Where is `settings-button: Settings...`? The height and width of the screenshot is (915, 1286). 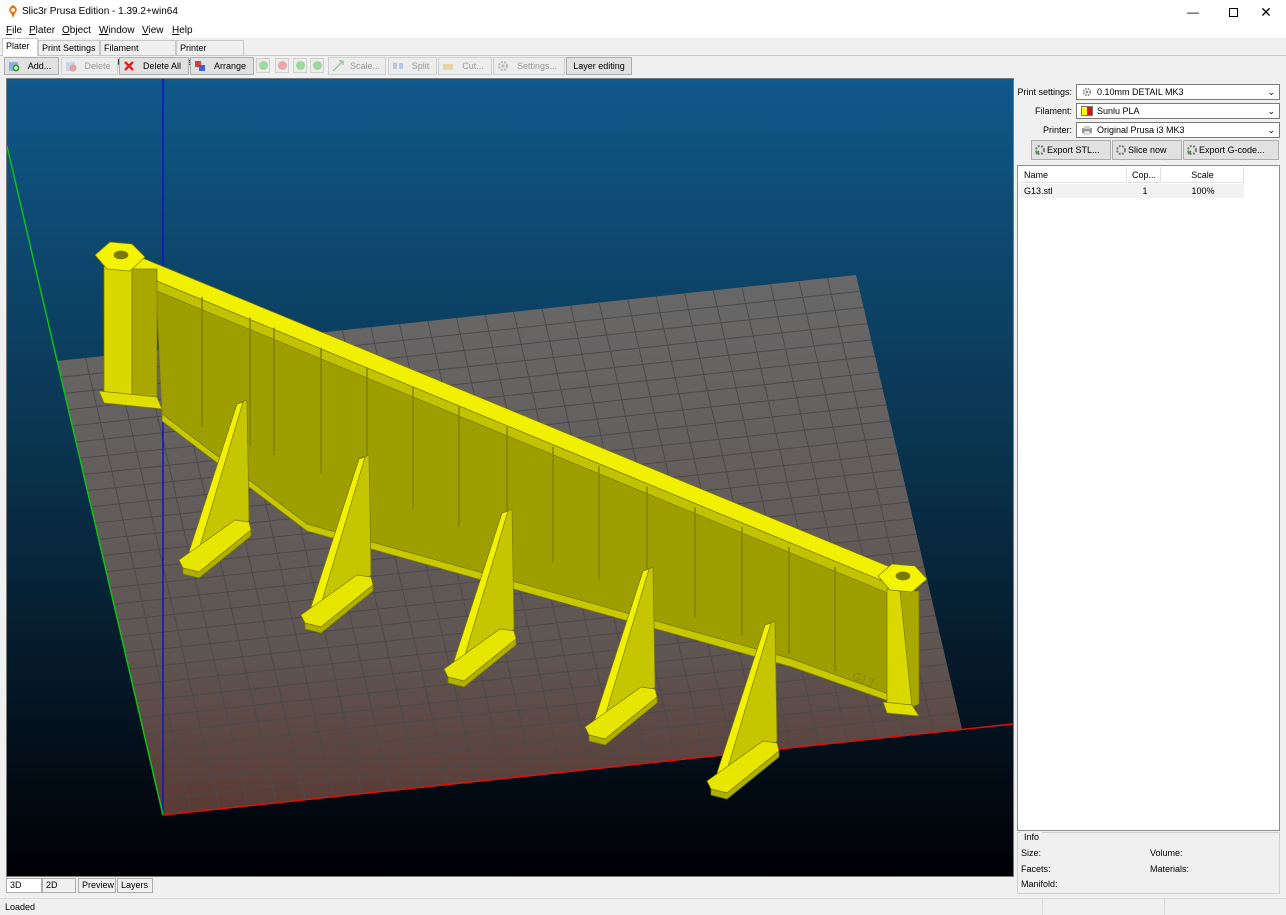 settings-button: Settings... is located at coordinates (529, 66).